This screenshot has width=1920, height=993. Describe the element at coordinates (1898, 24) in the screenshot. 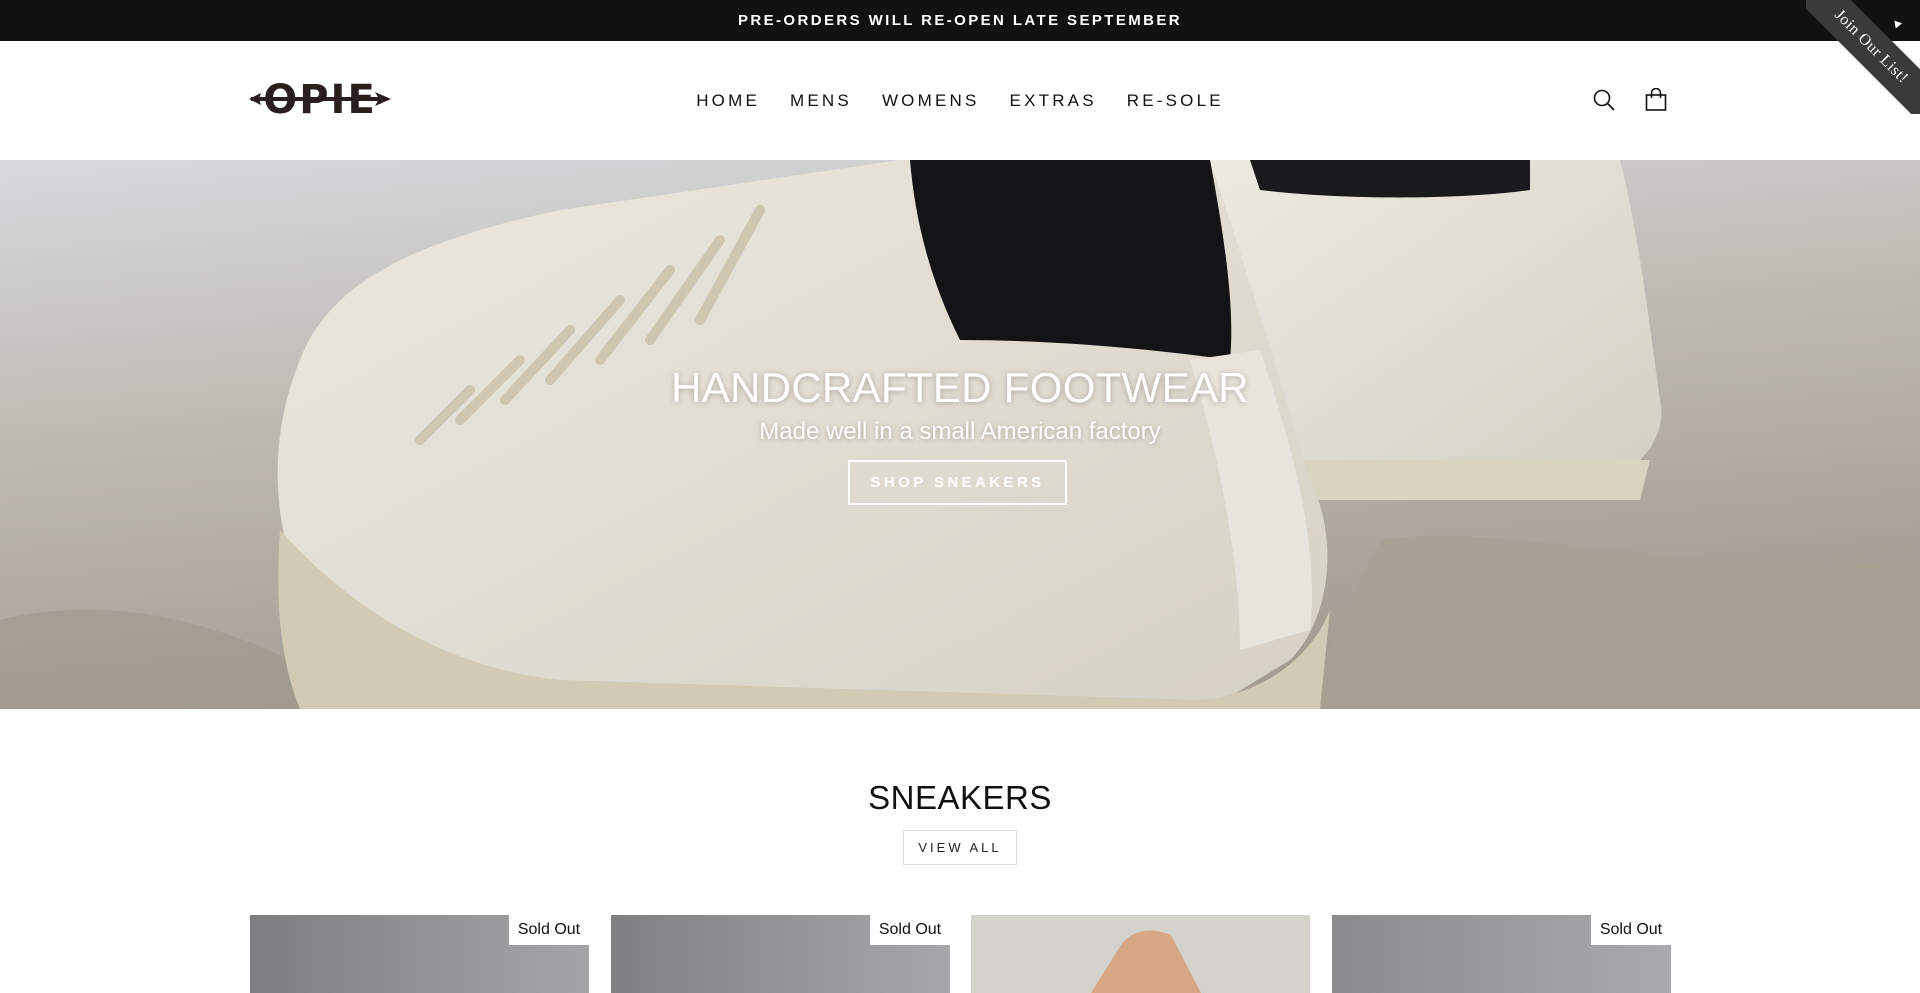

I see `play-icon` at that location.